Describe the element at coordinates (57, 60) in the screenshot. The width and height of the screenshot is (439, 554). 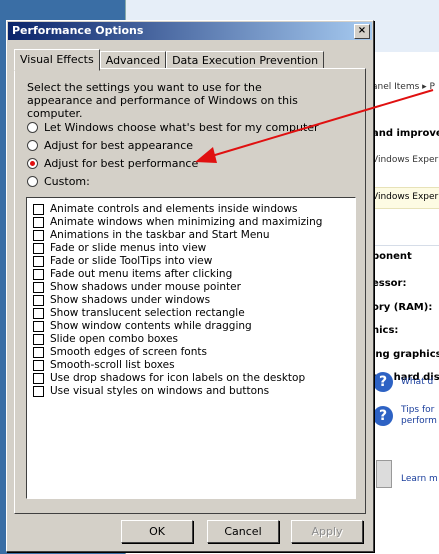
I see `tab-visual-effects: Visual Effects` at that location.